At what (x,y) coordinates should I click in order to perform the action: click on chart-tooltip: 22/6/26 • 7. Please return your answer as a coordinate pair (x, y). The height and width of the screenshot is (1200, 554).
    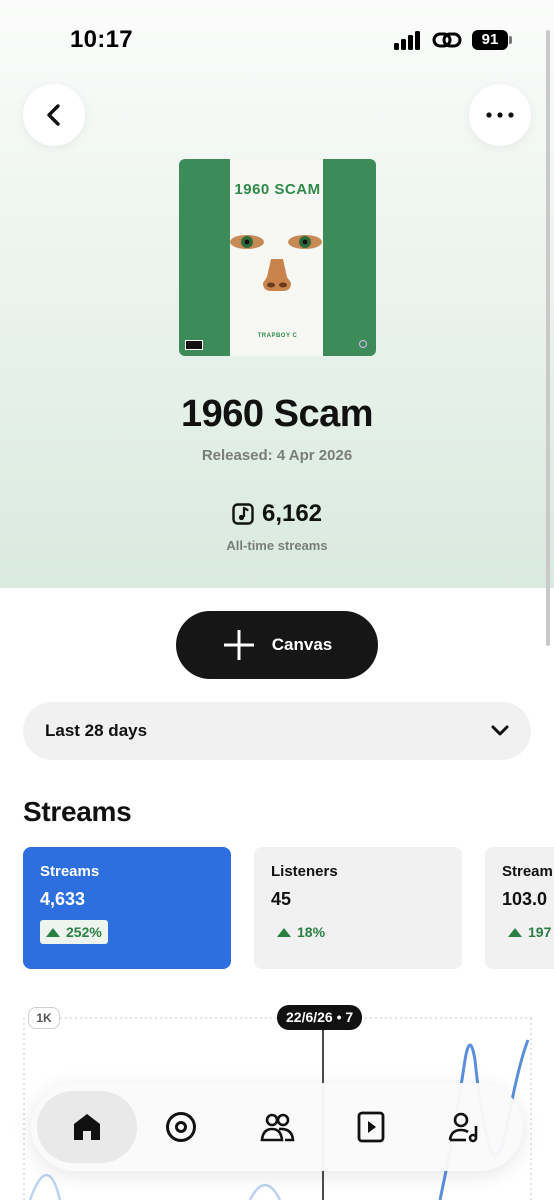
    Looking at the image, I should click on (320, 1017).